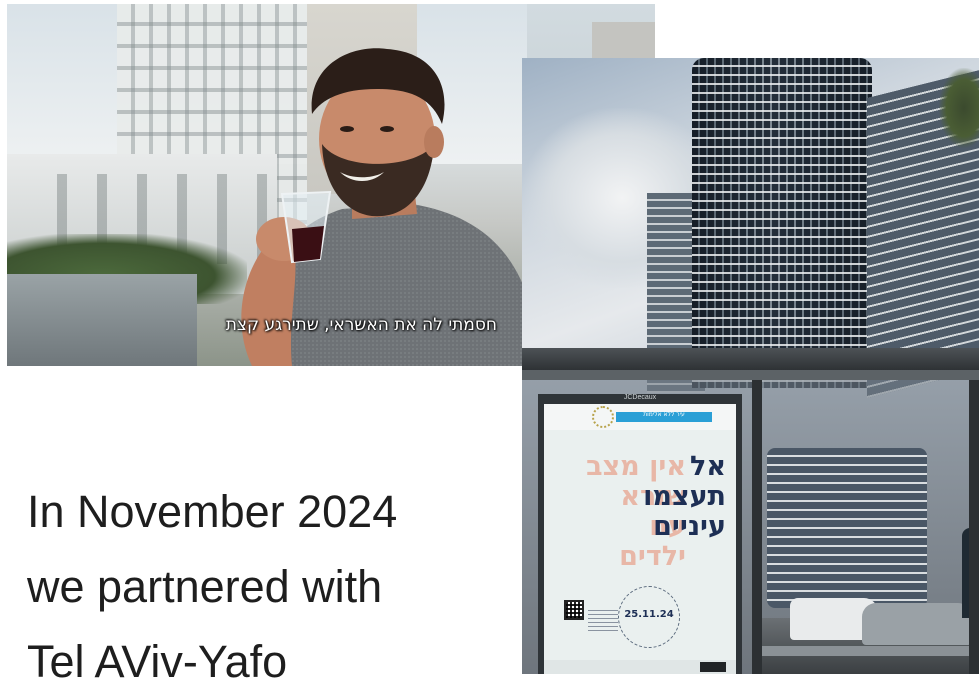  I want to click on poster-headline: אין מצב שורא עם ילדים אל תעצמו עיניים, so click(641, 511).